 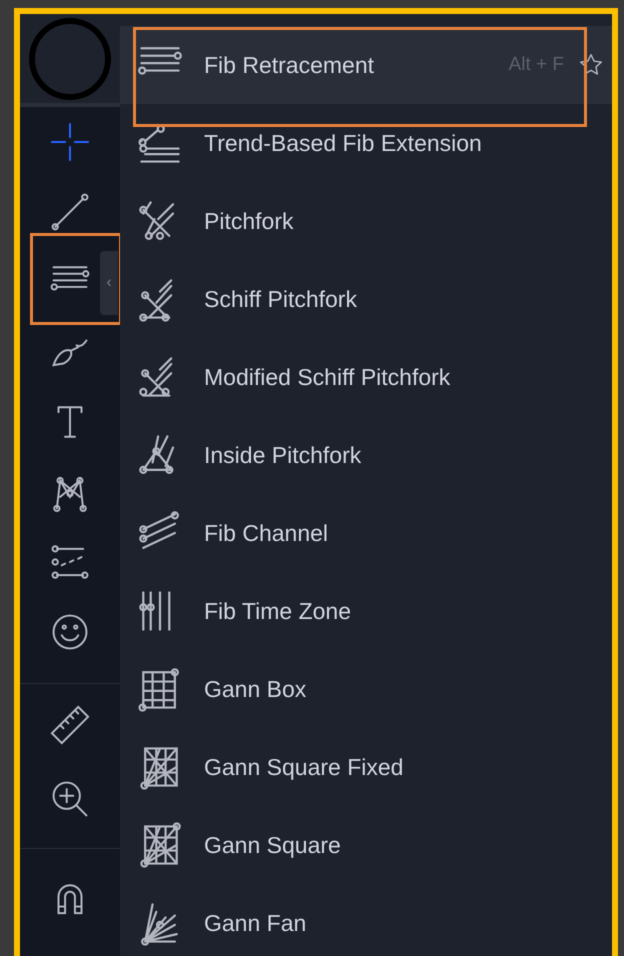 I want to click on tool-label: Schiff Pitchfork, so click(x=281, y=299).